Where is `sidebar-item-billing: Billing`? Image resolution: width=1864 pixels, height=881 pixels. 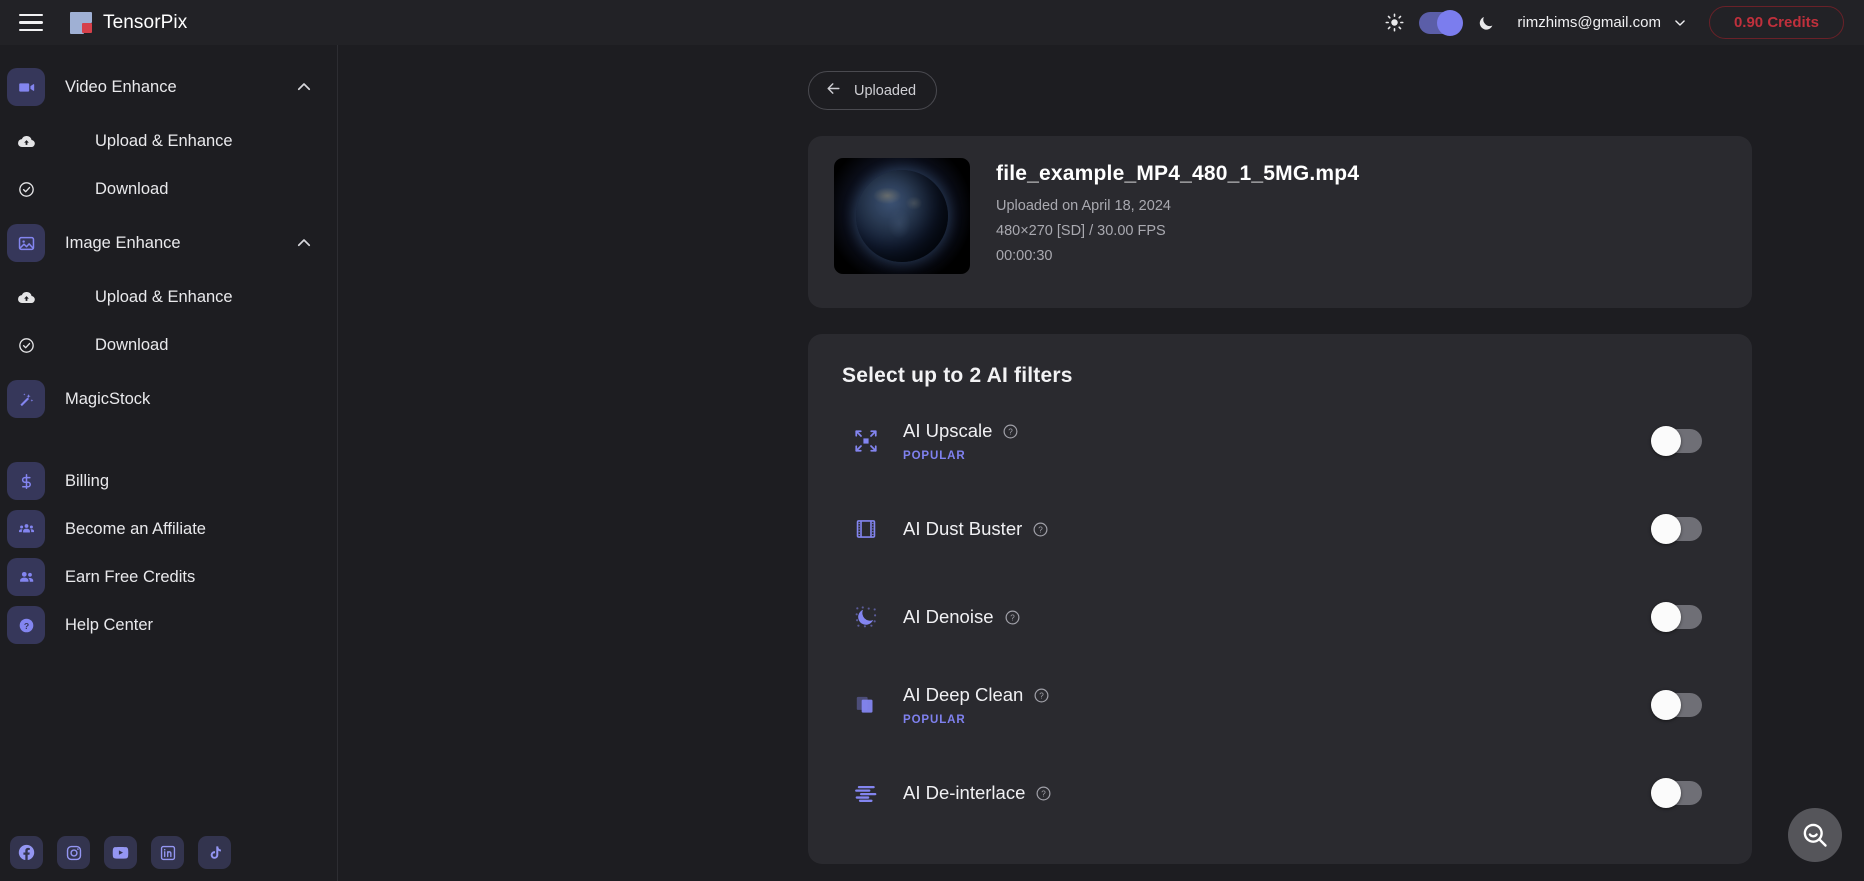 sidebar-item-billing: Billing is located at coordinates (168, 481).